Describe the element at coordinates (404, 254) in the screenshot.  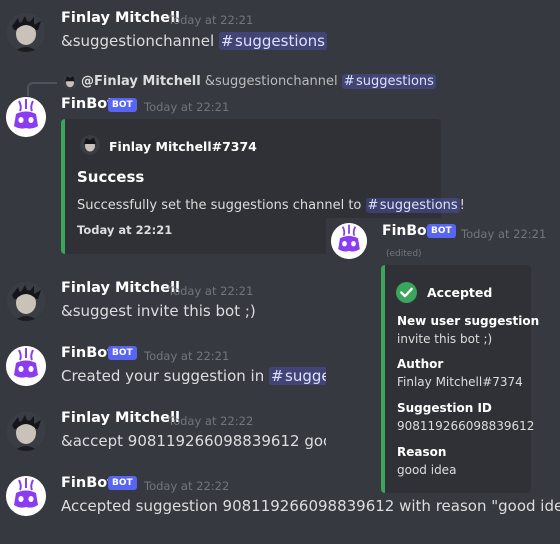
I see `edited-label: (edited)` at that location.